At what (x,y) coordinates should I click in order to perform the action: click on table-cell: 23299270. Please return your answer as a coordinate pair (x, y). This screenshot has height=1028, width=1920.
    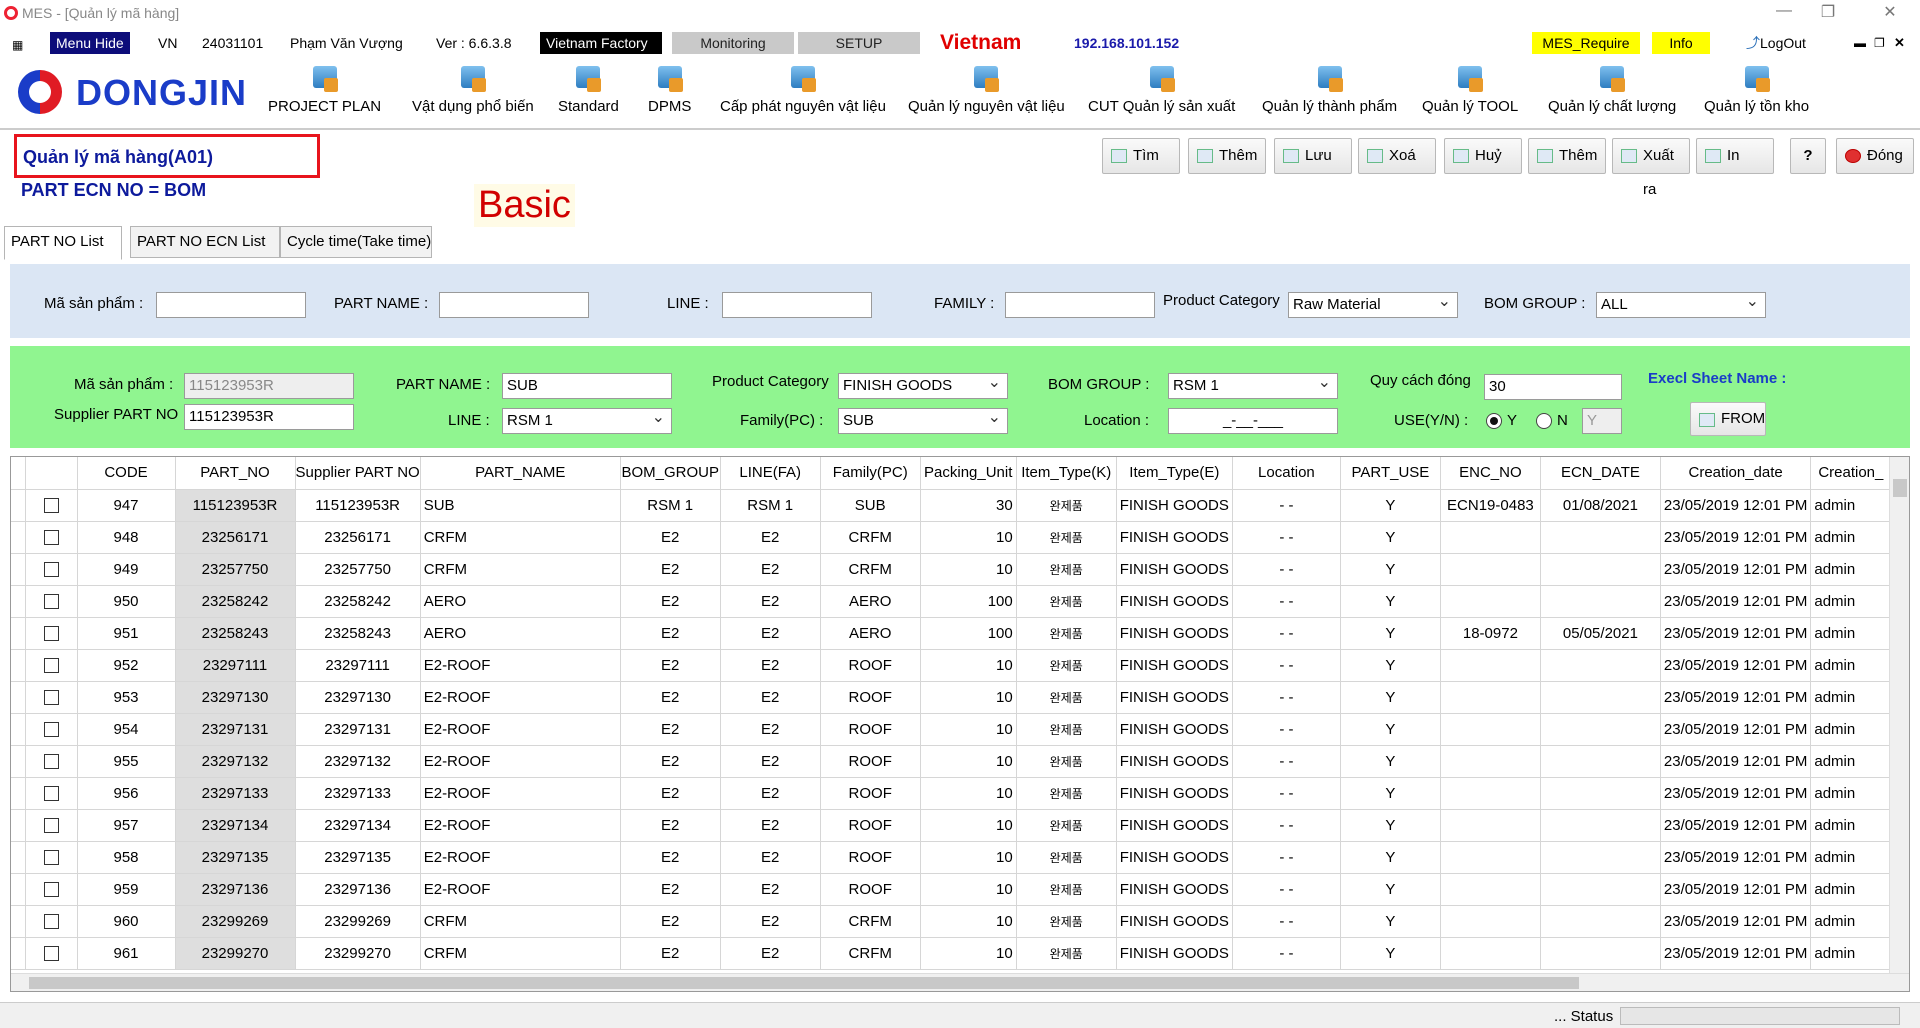
    Looking at the image, I should click on (358, 953).